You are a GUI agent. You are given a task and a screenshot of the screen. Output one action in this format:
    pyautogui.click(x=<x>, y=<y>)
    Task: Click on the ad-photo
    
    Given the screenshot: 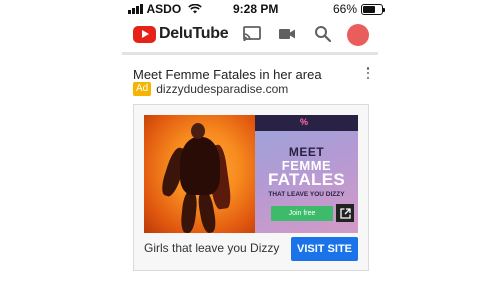 What is the action you would take?
    pyautogui.click(x=199, y=174)
    